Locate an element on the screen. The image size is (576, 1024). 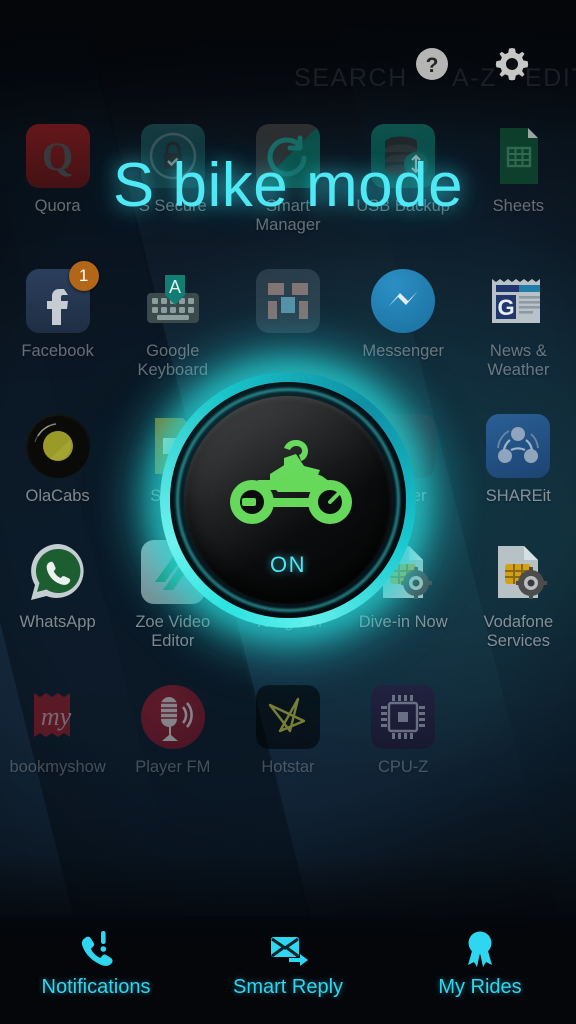
bottom-action-bar: Notifications Smart Reply My Rides is located at coordinates (288, 970).